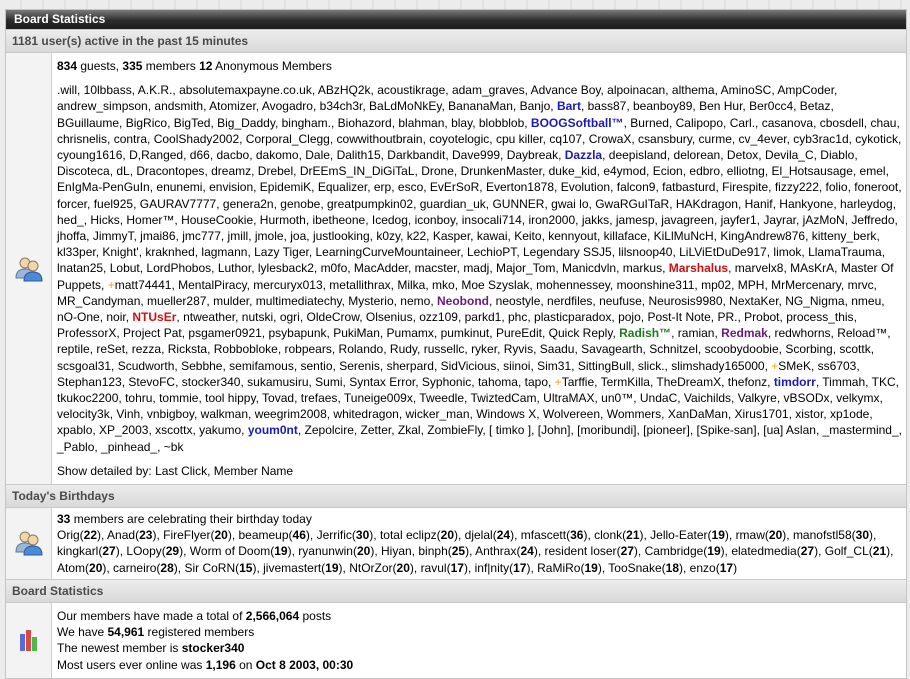  I want to click on member-link: Drone, so click(437, 171).